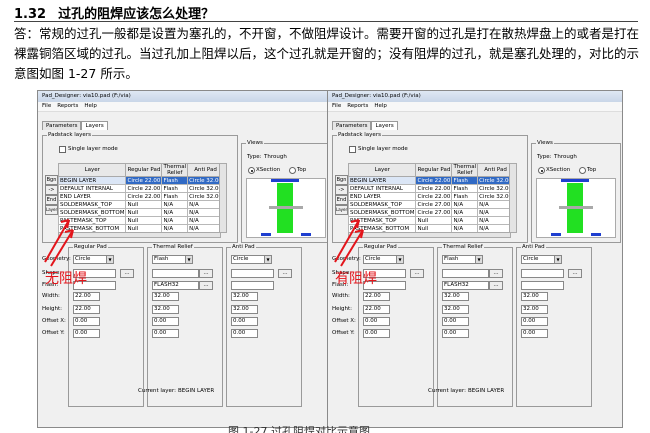  What do you see at coordinates (185, 107) in the screenshot?
I see `menu-bar: File Reports Help` at bounding box center [185, 107].